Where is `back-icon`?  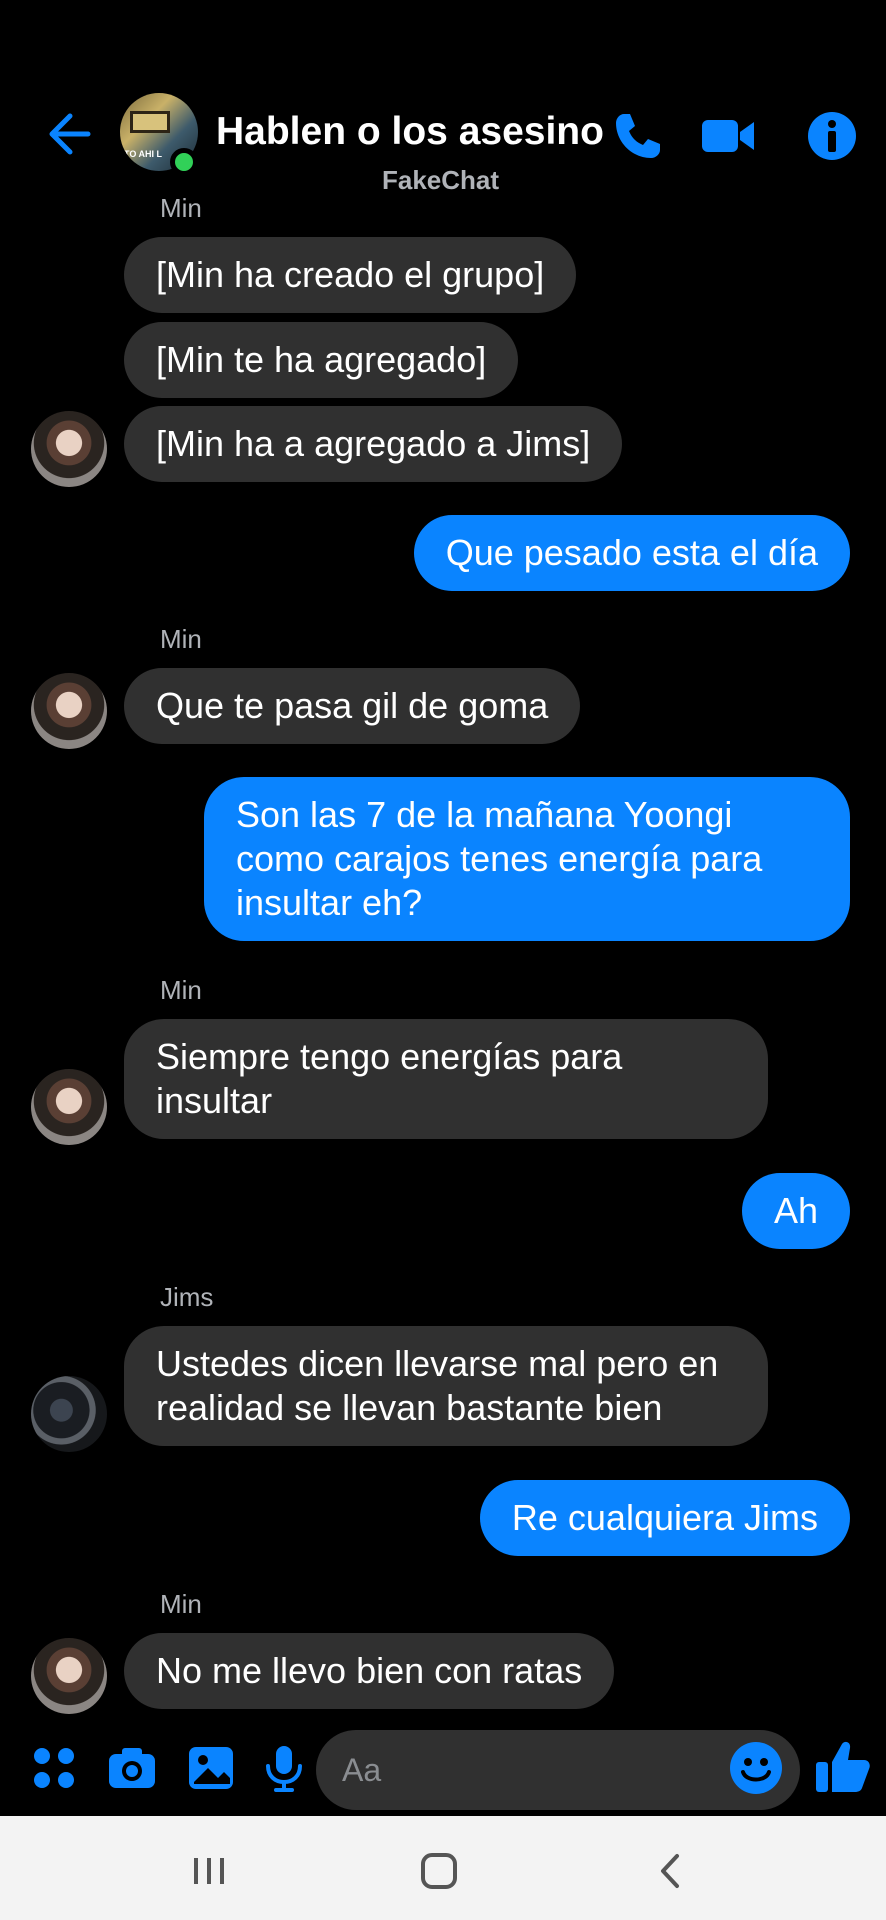 back-icon is located at coordinates (671, 1871).